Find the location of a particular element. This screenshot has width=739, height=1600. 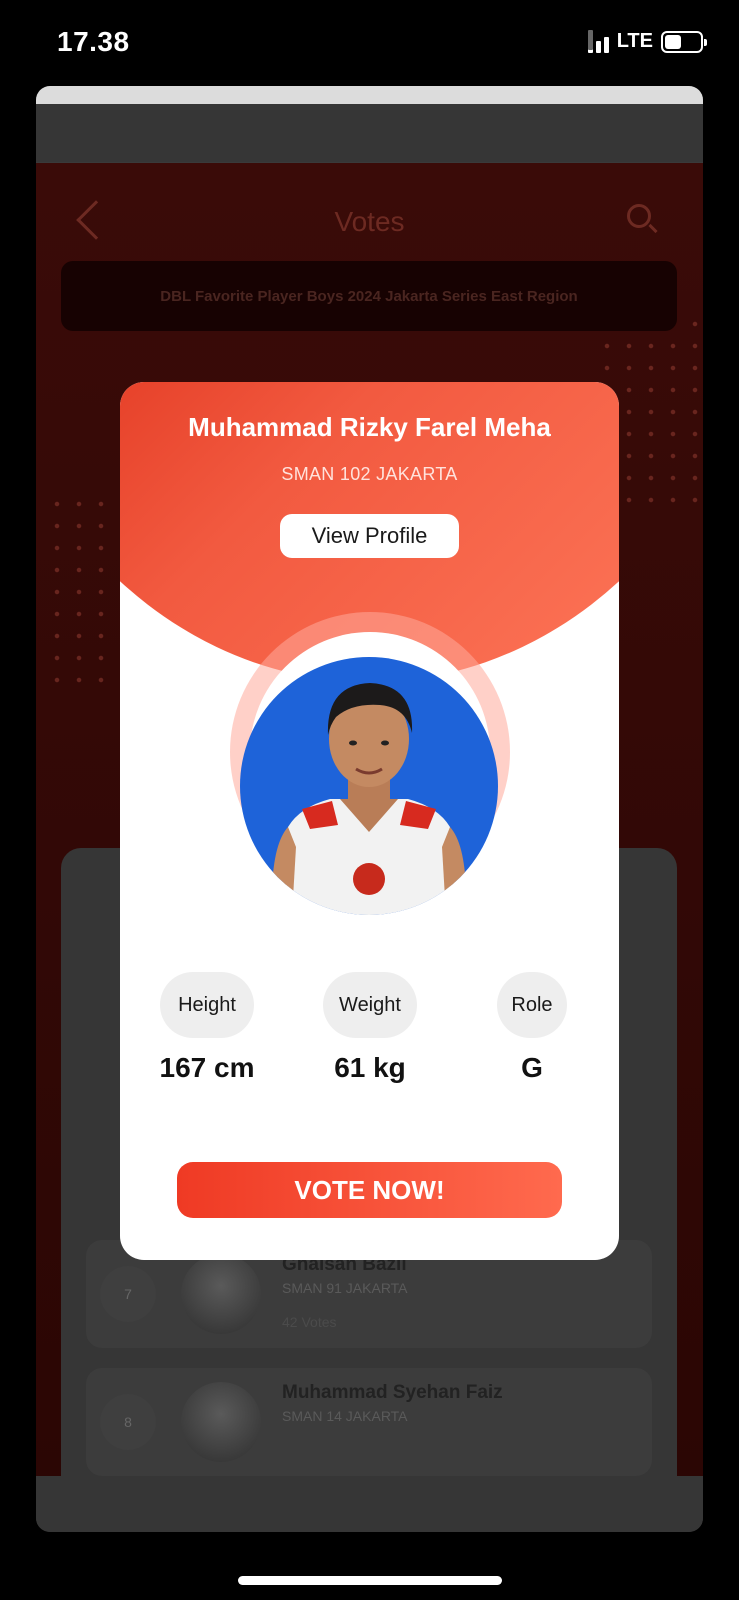

sheet-header is located at coordinates (369, 133).